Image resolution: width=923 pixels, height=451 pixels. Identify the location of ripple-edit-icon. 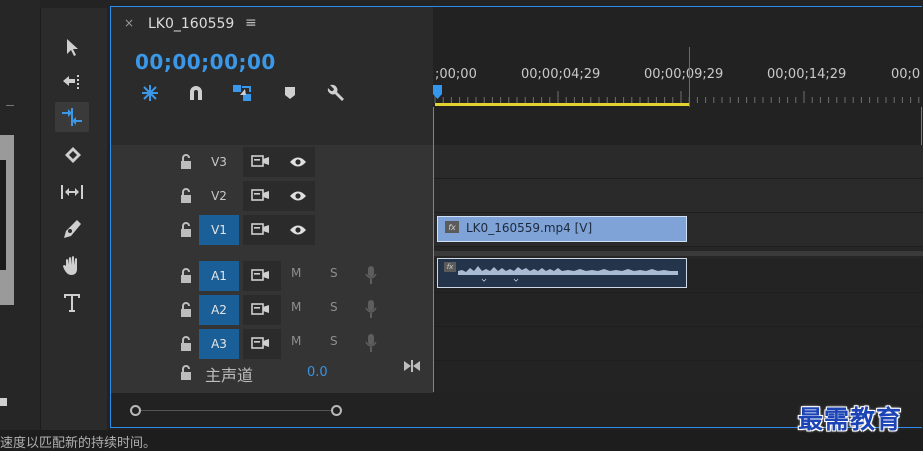
(72, 117).